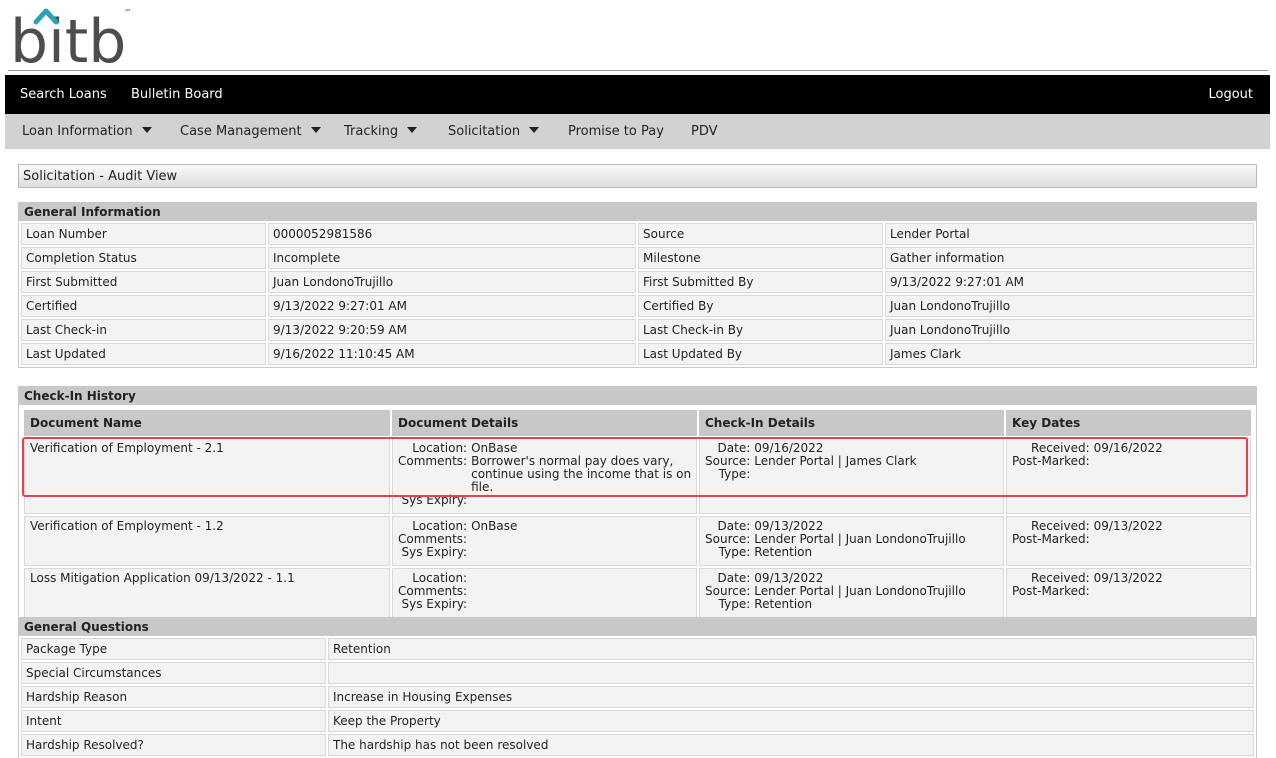  What do you see at coordinates (1069, 234) in the screenshot?
I see `info-value: Lender Portal` at bounding box center [1069, 234].